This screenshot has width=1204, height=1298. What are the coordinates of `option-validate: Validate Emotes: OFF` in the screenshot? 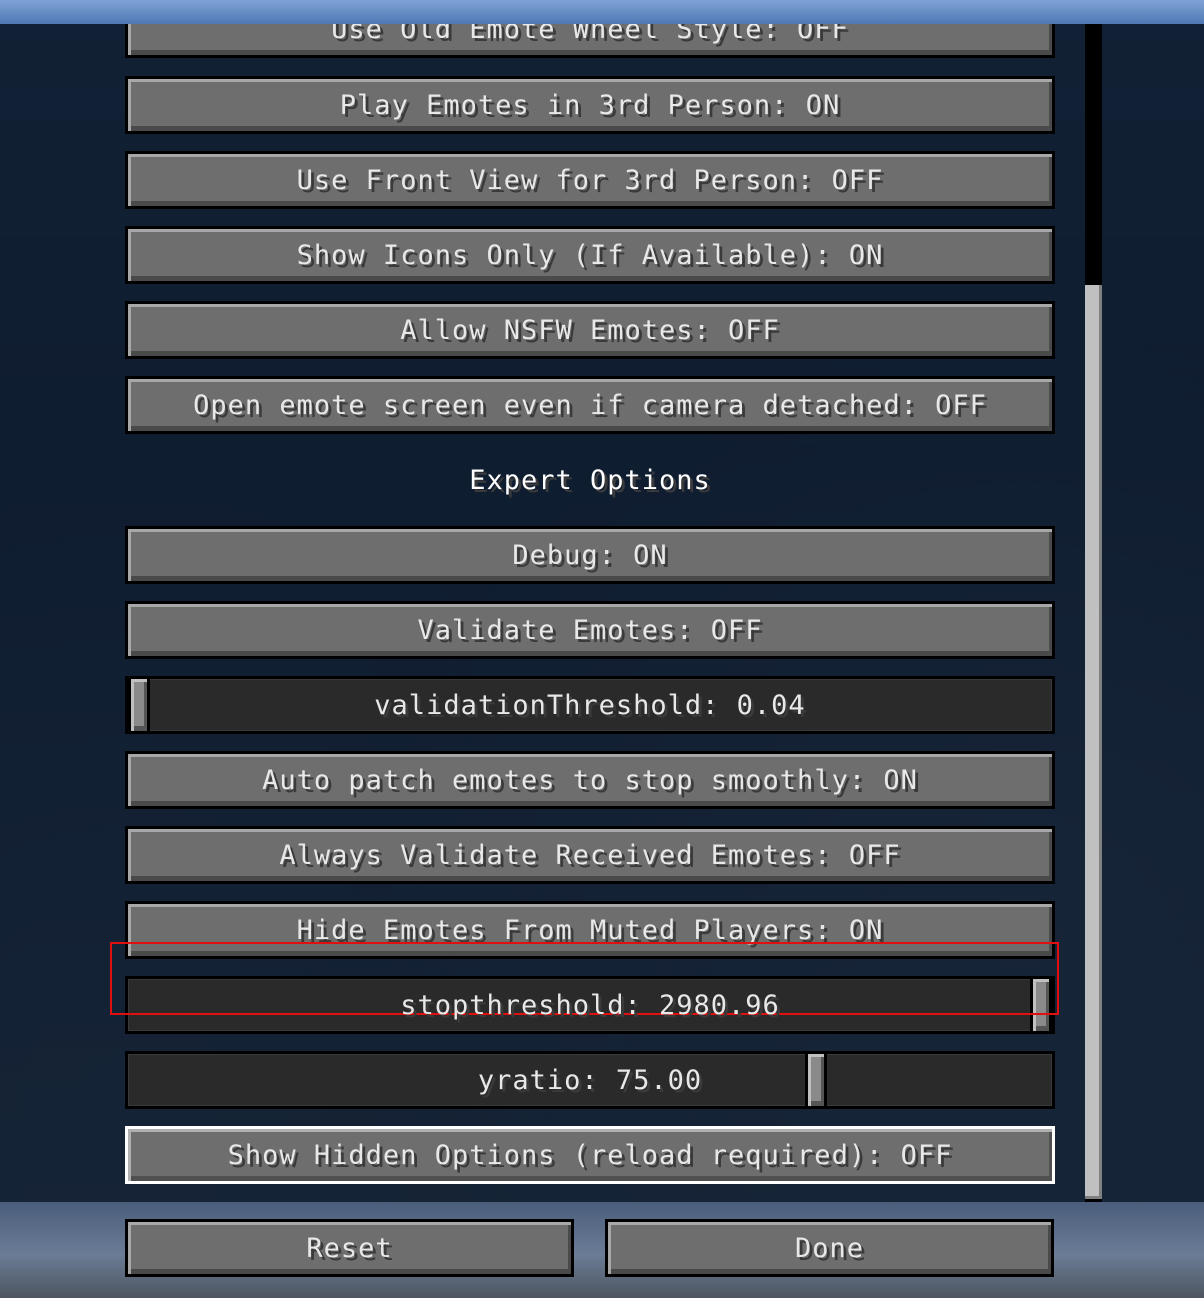 It's located at (590, 630).